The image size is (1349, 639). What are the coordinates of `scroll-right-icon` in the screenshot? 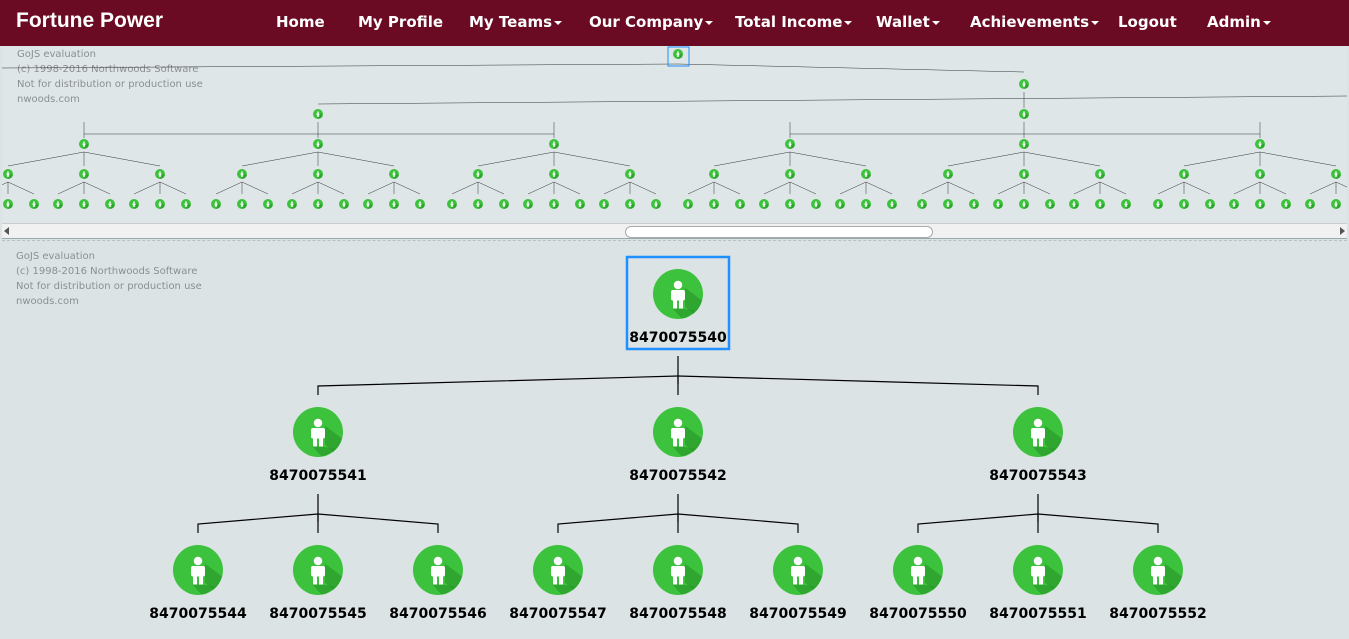 It's located at (1342, 231).